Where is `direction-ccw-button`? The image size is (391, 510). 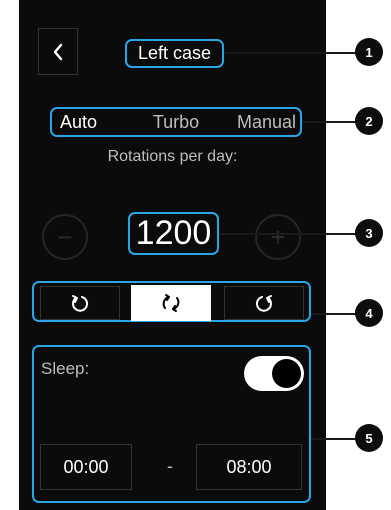 direction-ccw-button is located at coordinates (80, 303).